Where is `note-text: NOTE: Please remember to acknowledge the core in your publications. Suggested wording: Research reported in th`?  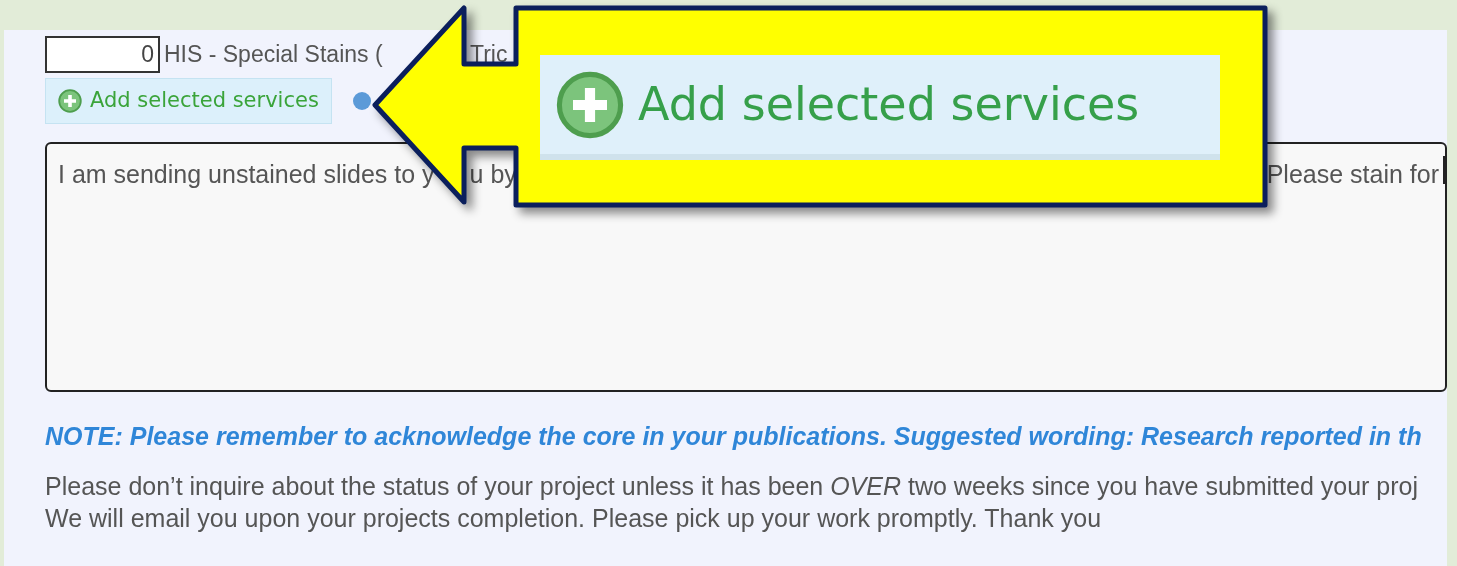
note-text: NOTE: Please remember to acknowledge the core in your publications. Suggested wording: Research reported in th is located at coordinates (734, 436).